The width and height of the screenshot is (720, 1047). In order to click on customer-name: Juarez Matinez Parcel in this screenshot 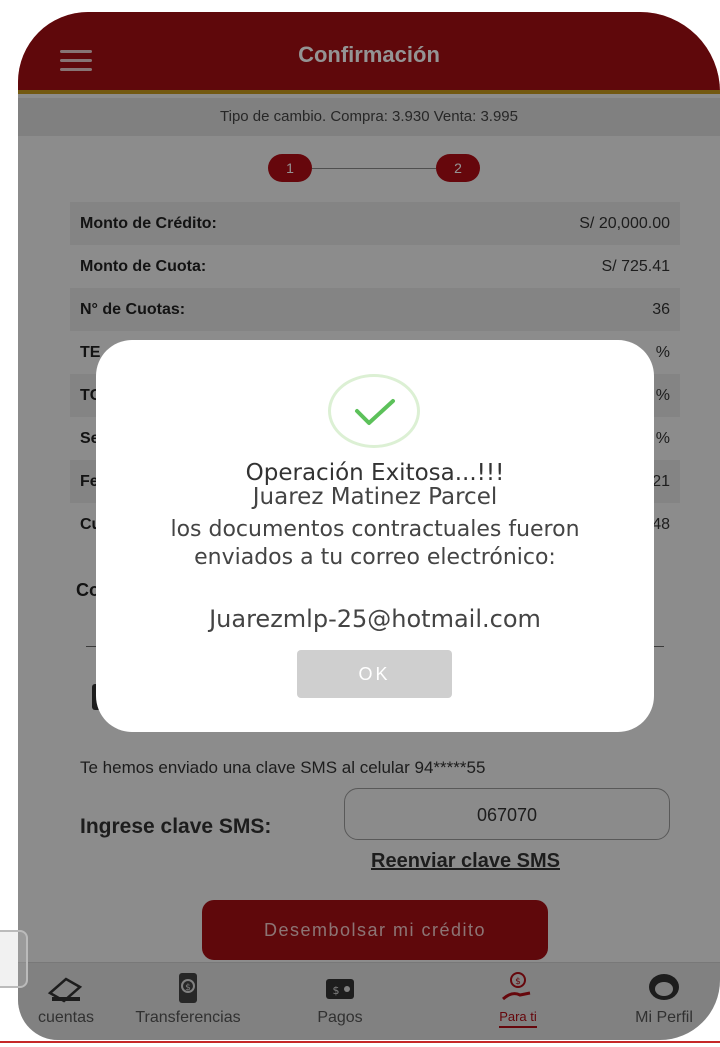, I will do `click(375, 497)`.